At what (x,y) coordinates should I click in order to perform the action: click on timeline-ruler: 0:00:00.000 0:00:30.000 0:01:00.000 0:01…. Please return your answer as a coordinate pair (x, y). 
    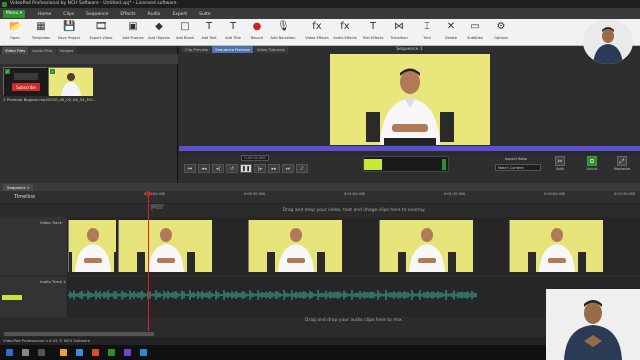
    Looking at the image, I should click on (354, 194).